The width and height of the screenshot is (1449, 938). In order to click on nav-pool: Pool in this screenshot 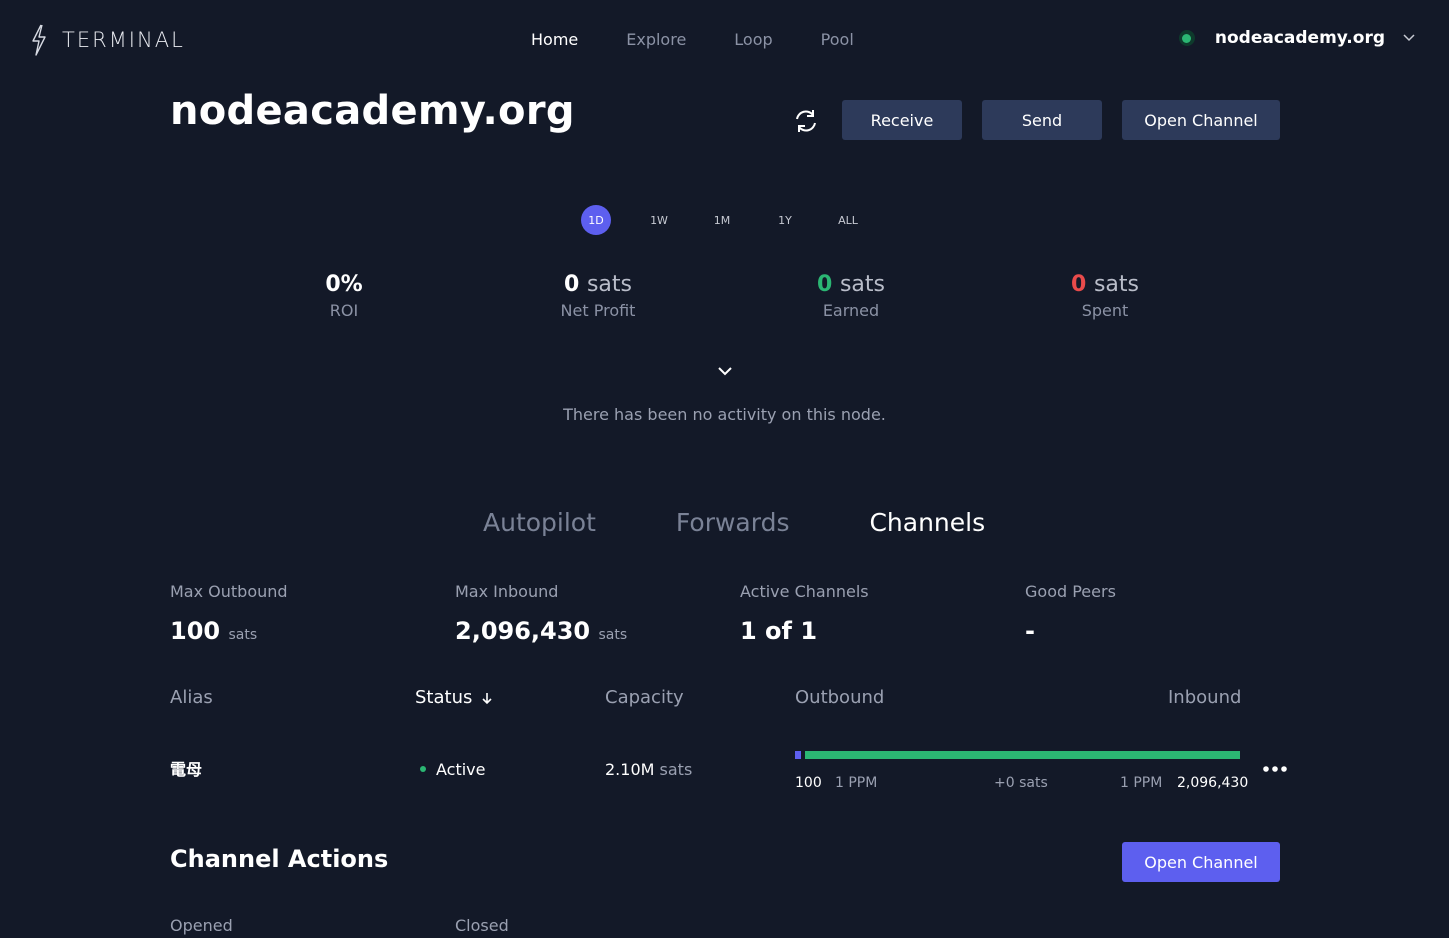, I will do `click(837, 40)`.